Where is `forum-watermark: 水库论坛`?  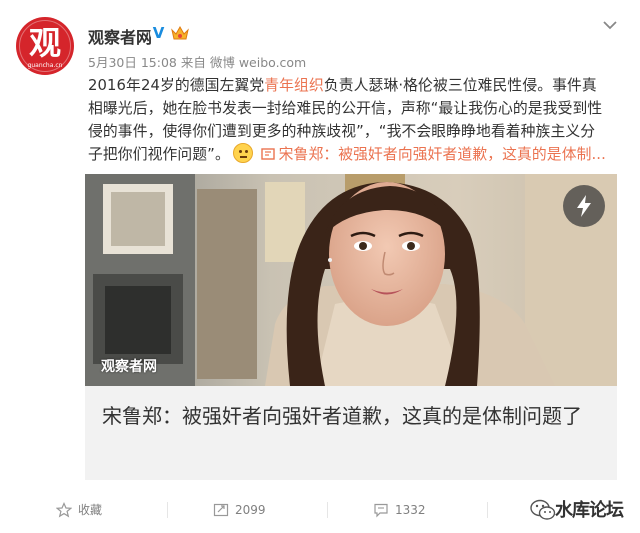 forum-watermark: 水库论坛 is located at coordinates (580, 509).